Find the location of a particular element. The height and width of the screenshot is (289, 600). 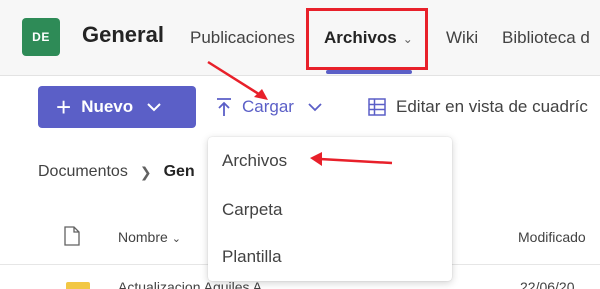

edit-grid-view-label: Editar en vista de cuadríc is located at coordinates (492, 106).